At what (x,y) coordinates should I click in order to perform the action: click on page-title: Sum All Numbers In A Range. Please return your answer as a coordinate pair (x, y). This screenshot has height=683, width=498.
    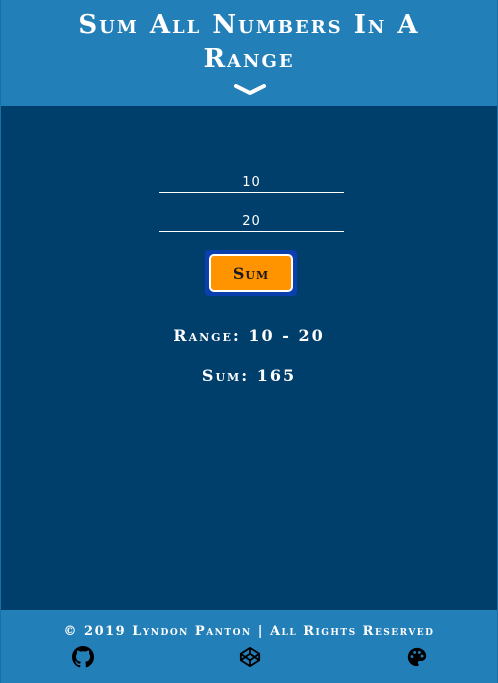
    Looking at the image, I should click on (249, 42).